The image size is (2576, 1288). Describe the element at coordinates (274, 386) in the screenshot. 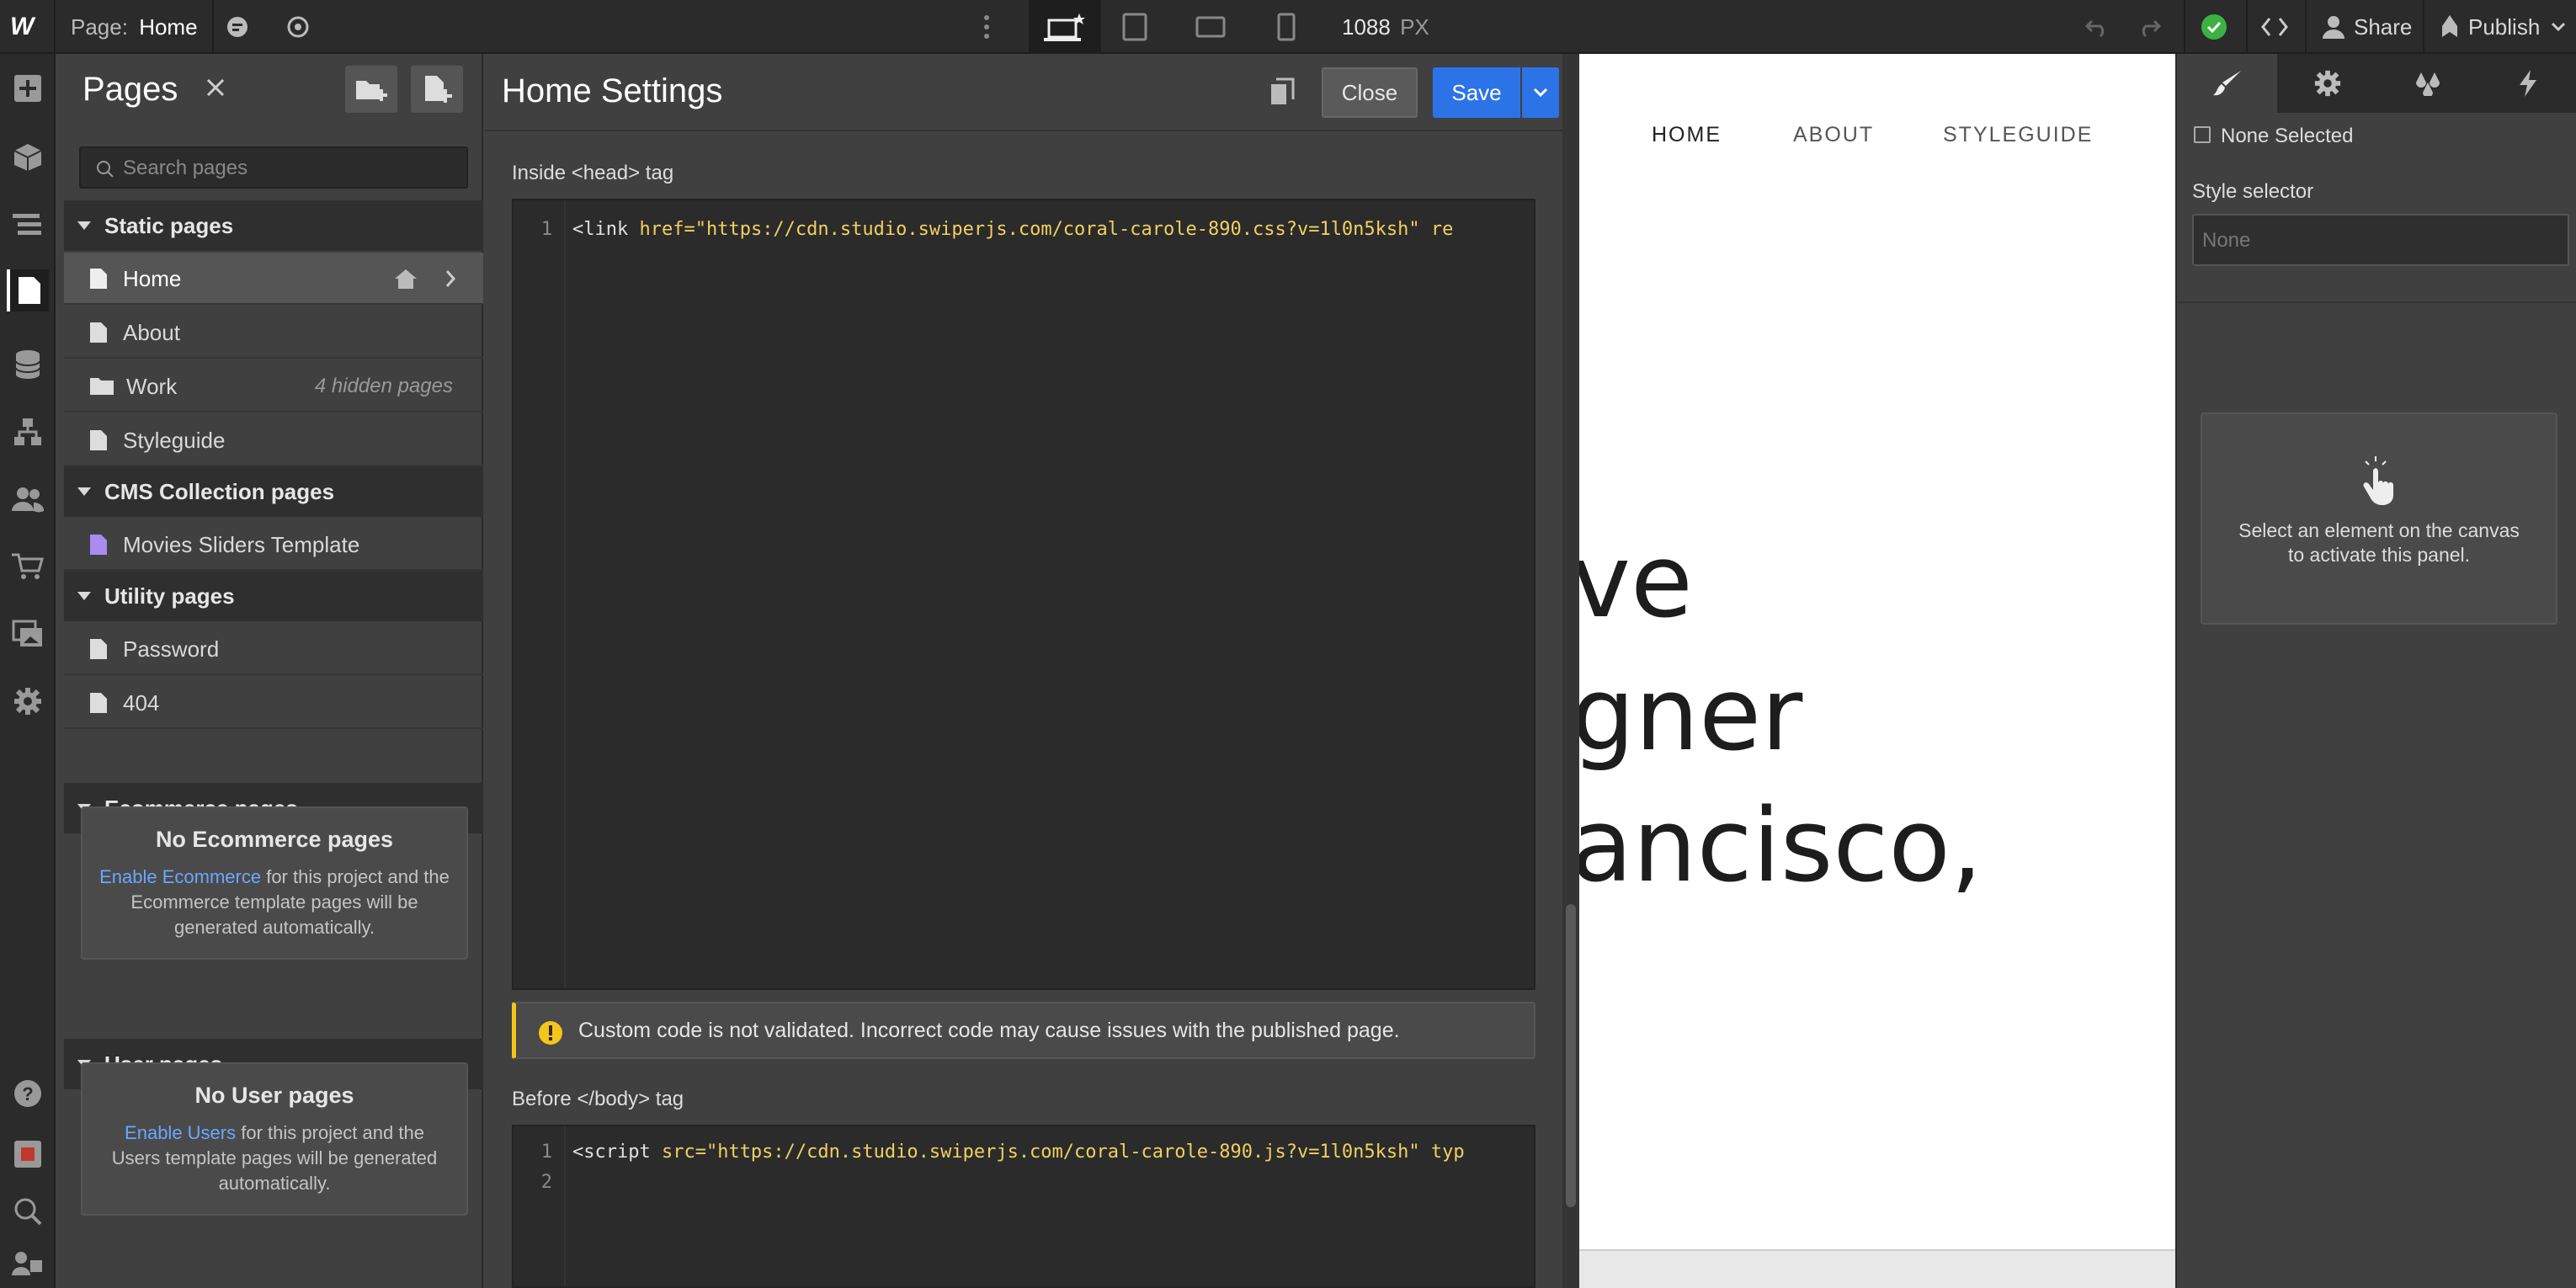

I see `page-item-work-folder: Work 4 hidden pages` at that location.